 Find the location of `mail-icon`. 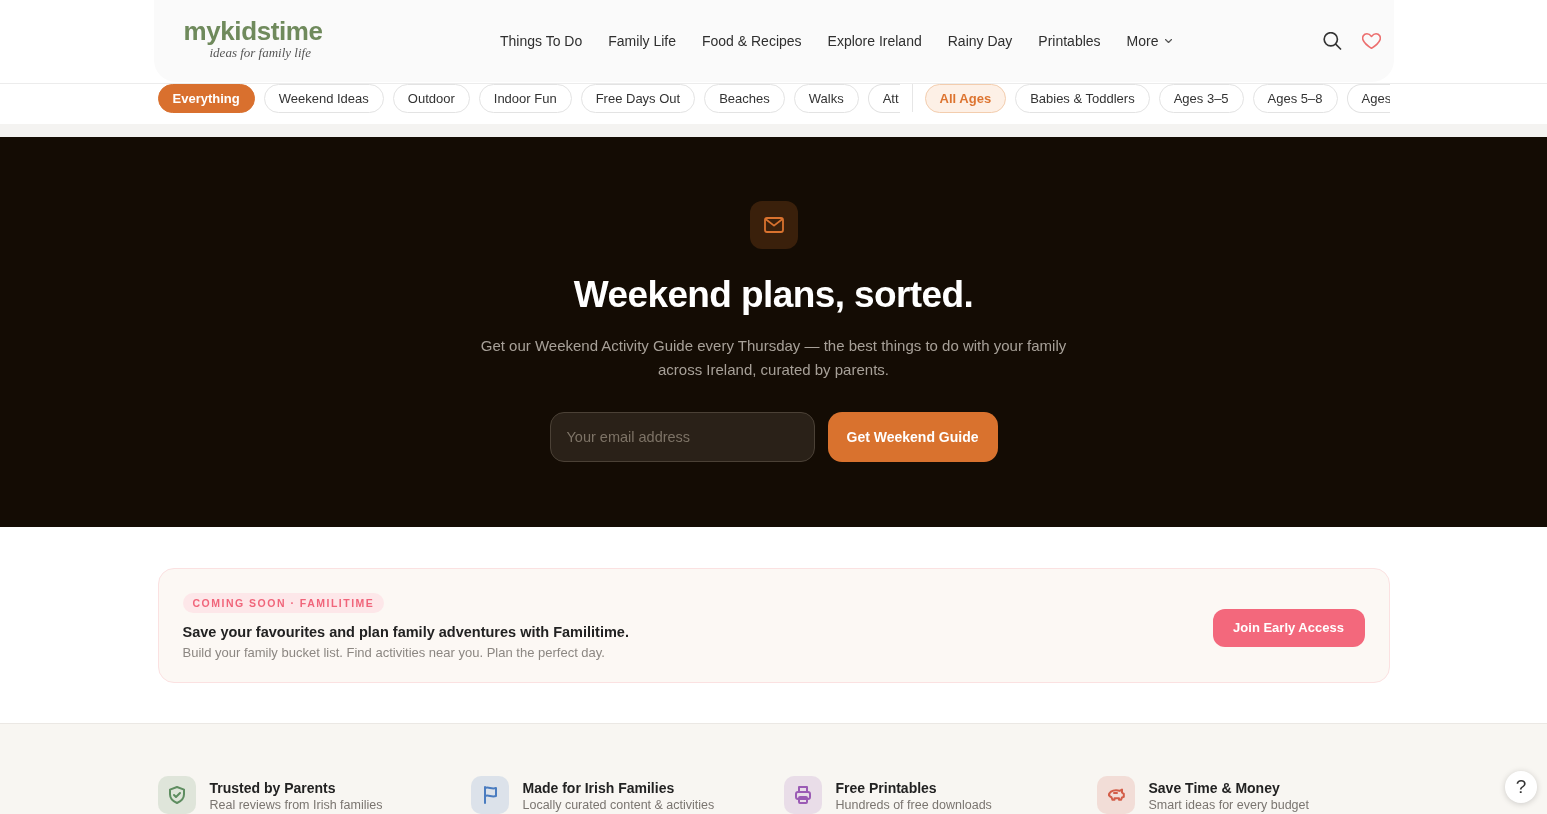

mail-icon is located at coordinates (773, 225).